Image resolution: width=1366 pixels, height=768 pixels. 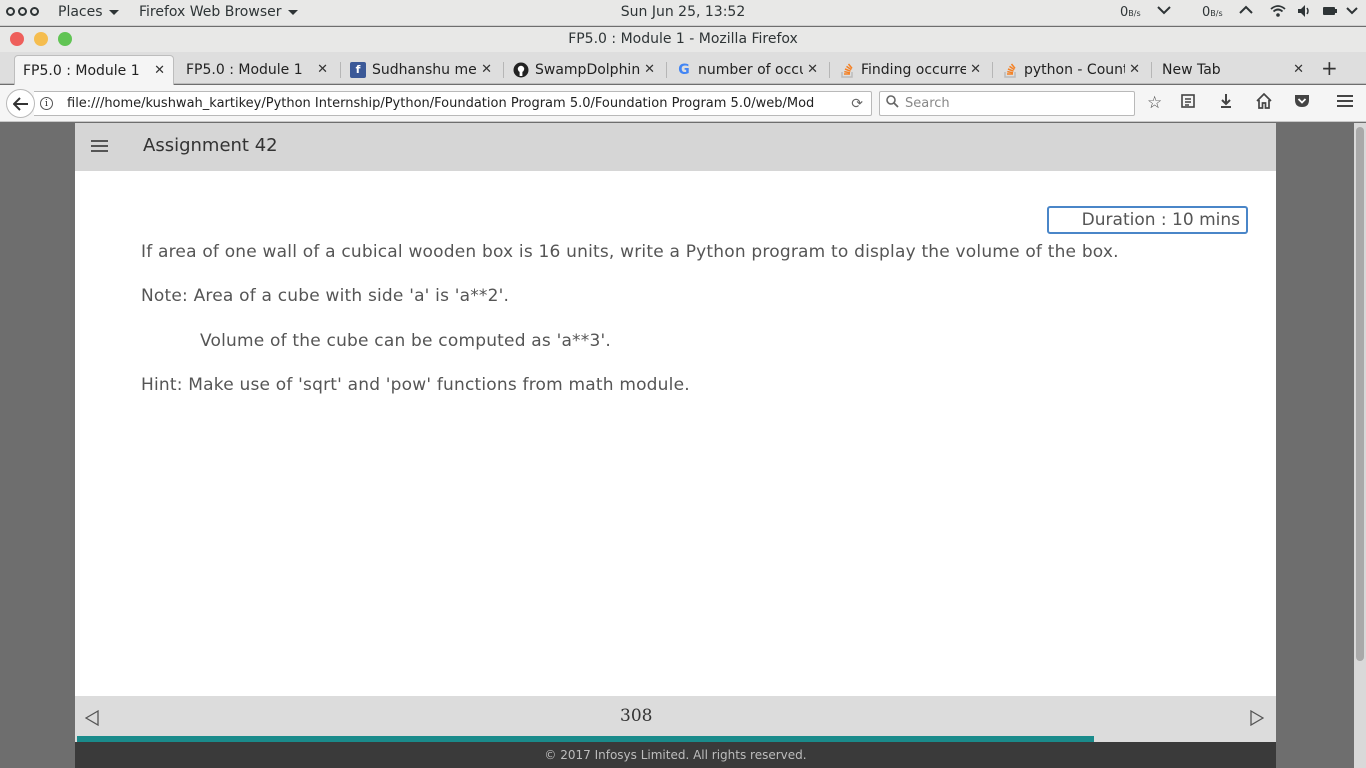 I want to click on tab-github: SwampDolphin9 ✕, so click(x=584, y=69).